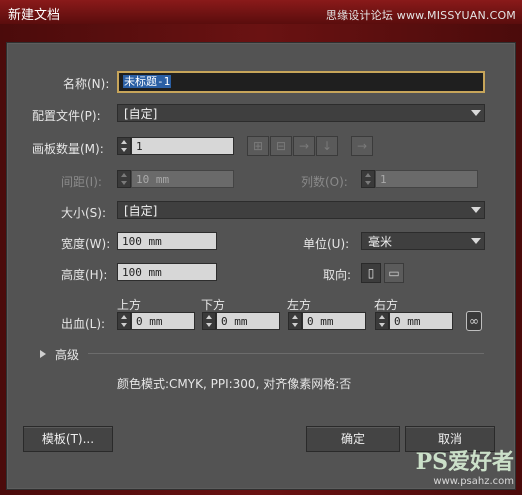  I want to click on spacing-input: 10 mm, so click(182, 179).